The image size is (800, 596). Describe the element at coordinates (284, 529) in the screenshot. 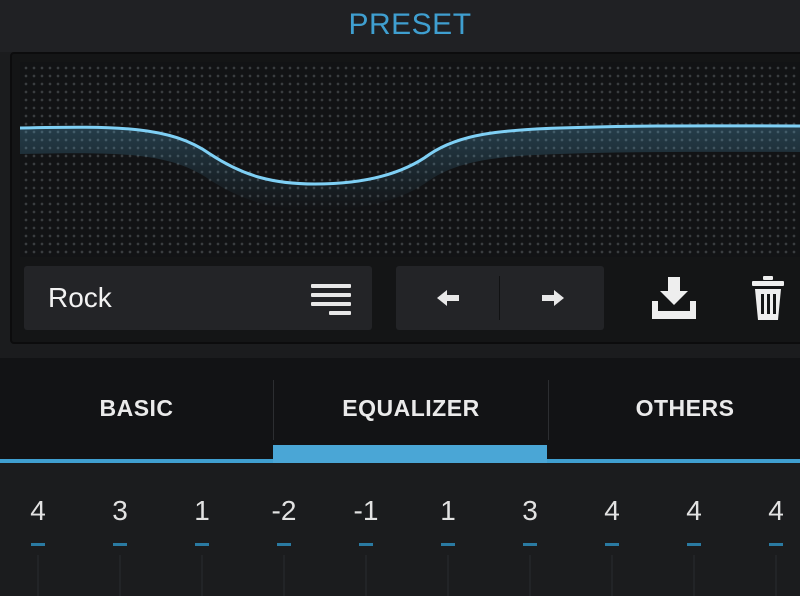

I see `eq-band-slider: -2` at that location.